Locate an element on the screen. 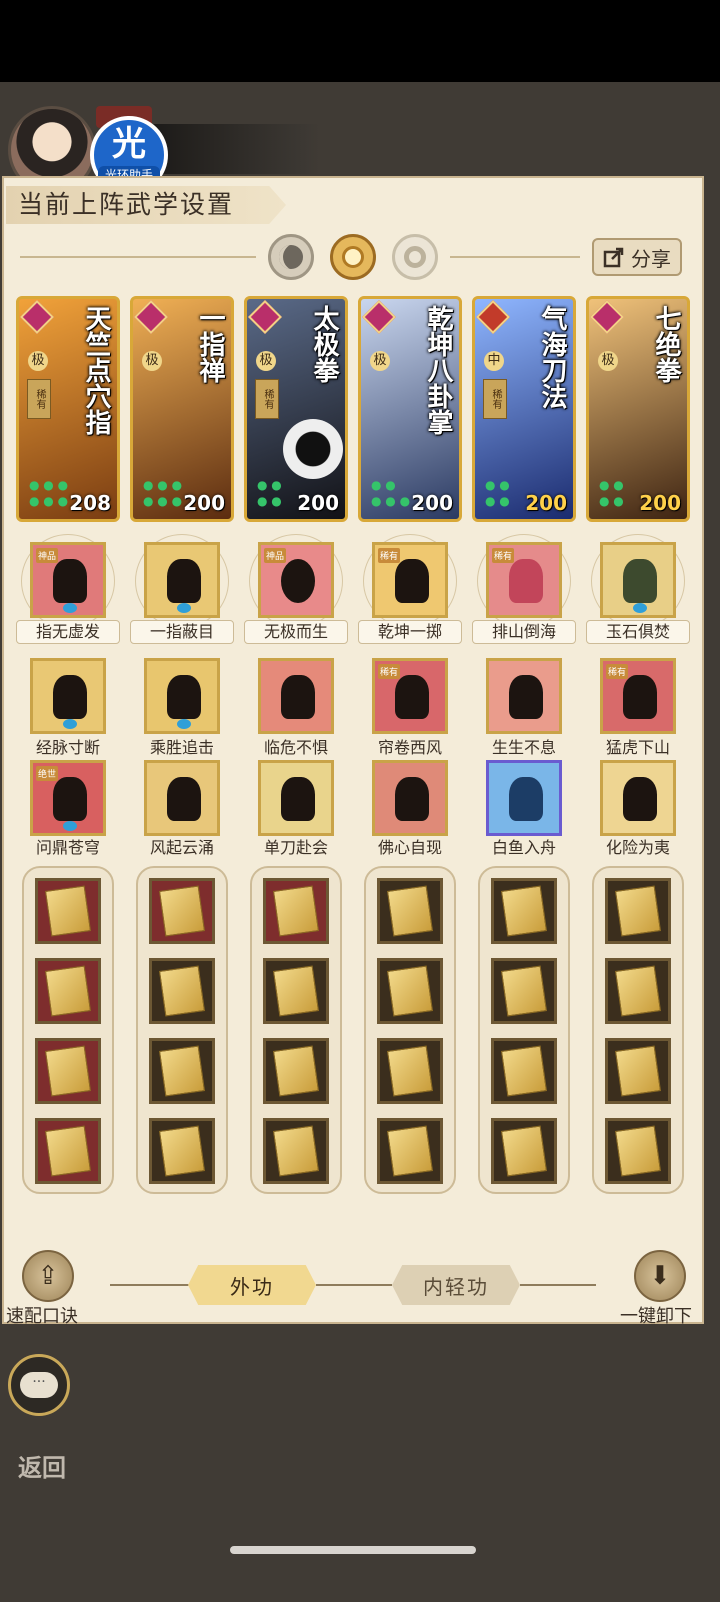 Image resolution: width=720 pixels, height=1602 pixels. pip-icons: ● ● ● ● ● is located at coordinates (391, 493).